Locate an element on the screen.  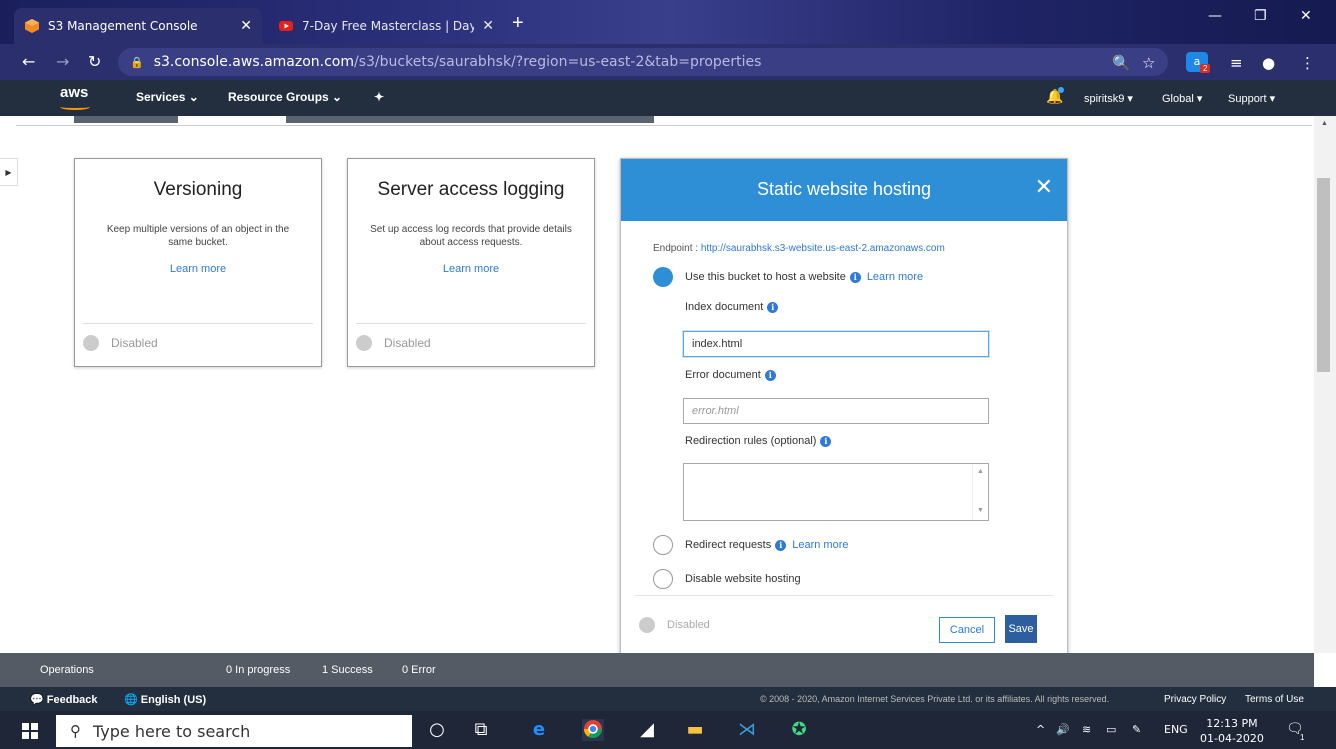
search-placeholder: Type here to search is located at coordinates (172, 731).